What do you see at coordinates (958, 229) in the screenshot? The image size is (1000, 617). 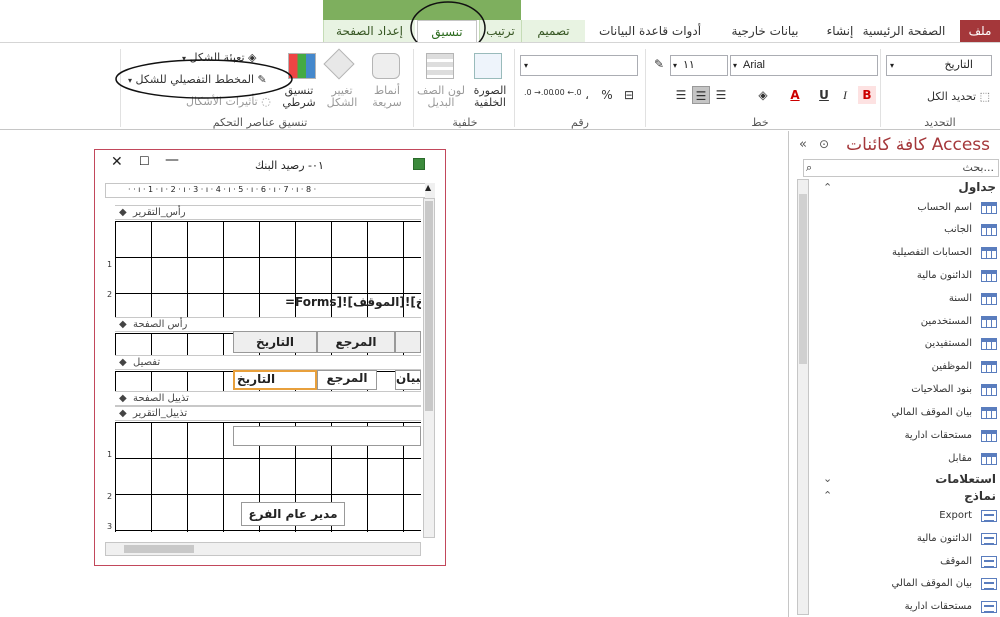 I see `nav-item-table: الجانب` at bounding box center [958, 229].